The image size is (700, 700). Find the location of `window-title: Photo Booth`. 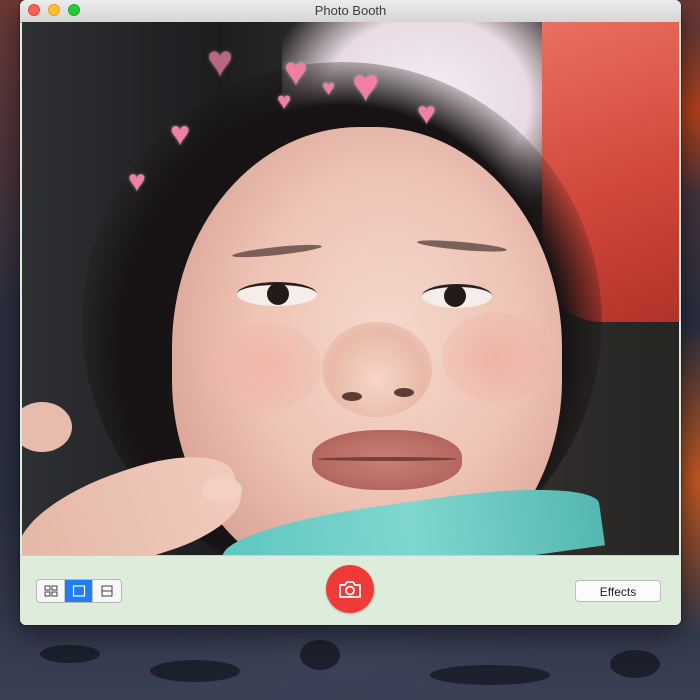

window-title: Photo Booth is located at coordinates (350, 10).